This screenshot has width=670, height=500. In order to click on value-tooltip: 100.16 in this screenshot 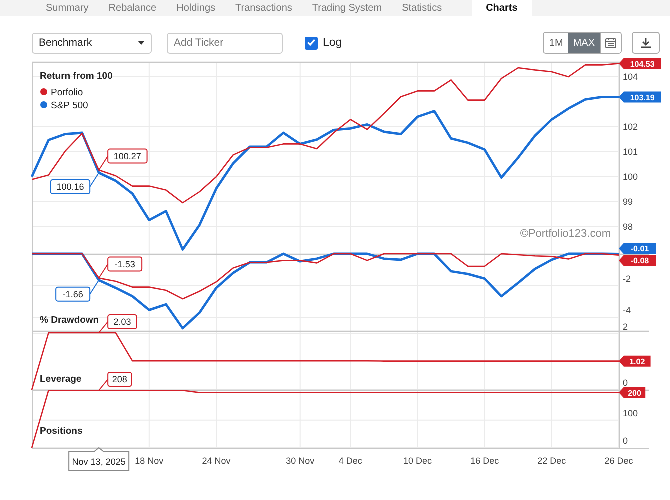, I will do `click(75, 183)`.